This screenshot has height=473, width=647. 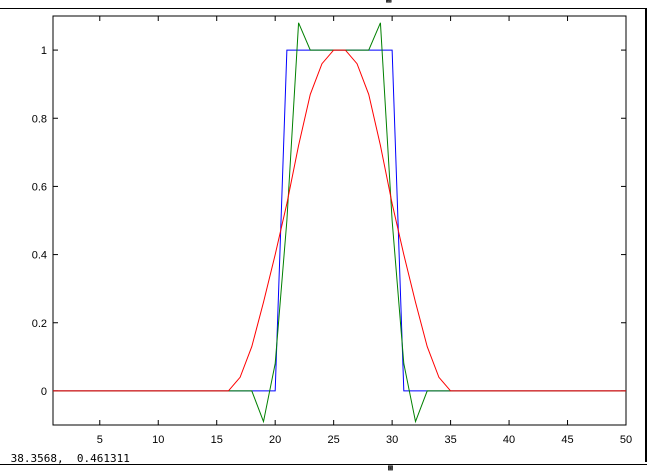 I want to click on top-message-strip: ▩, so click(x=323, y=4).